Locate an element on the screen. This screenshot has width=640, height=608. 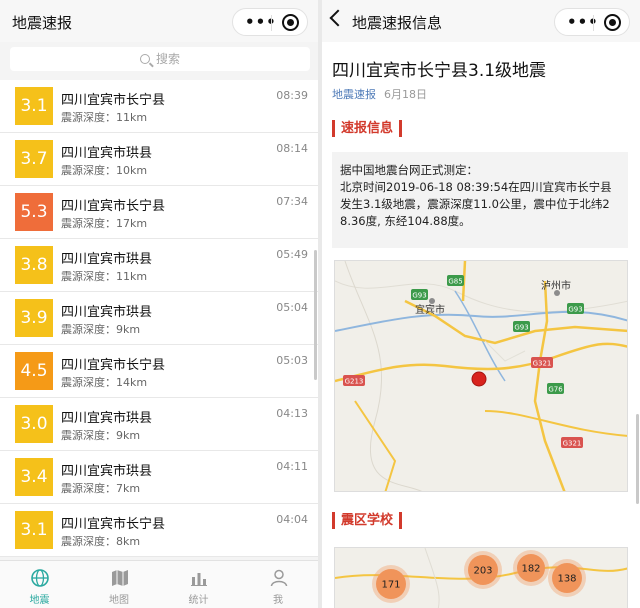
tab-bar-chart: 统计 is located at coordinates (198, 584).